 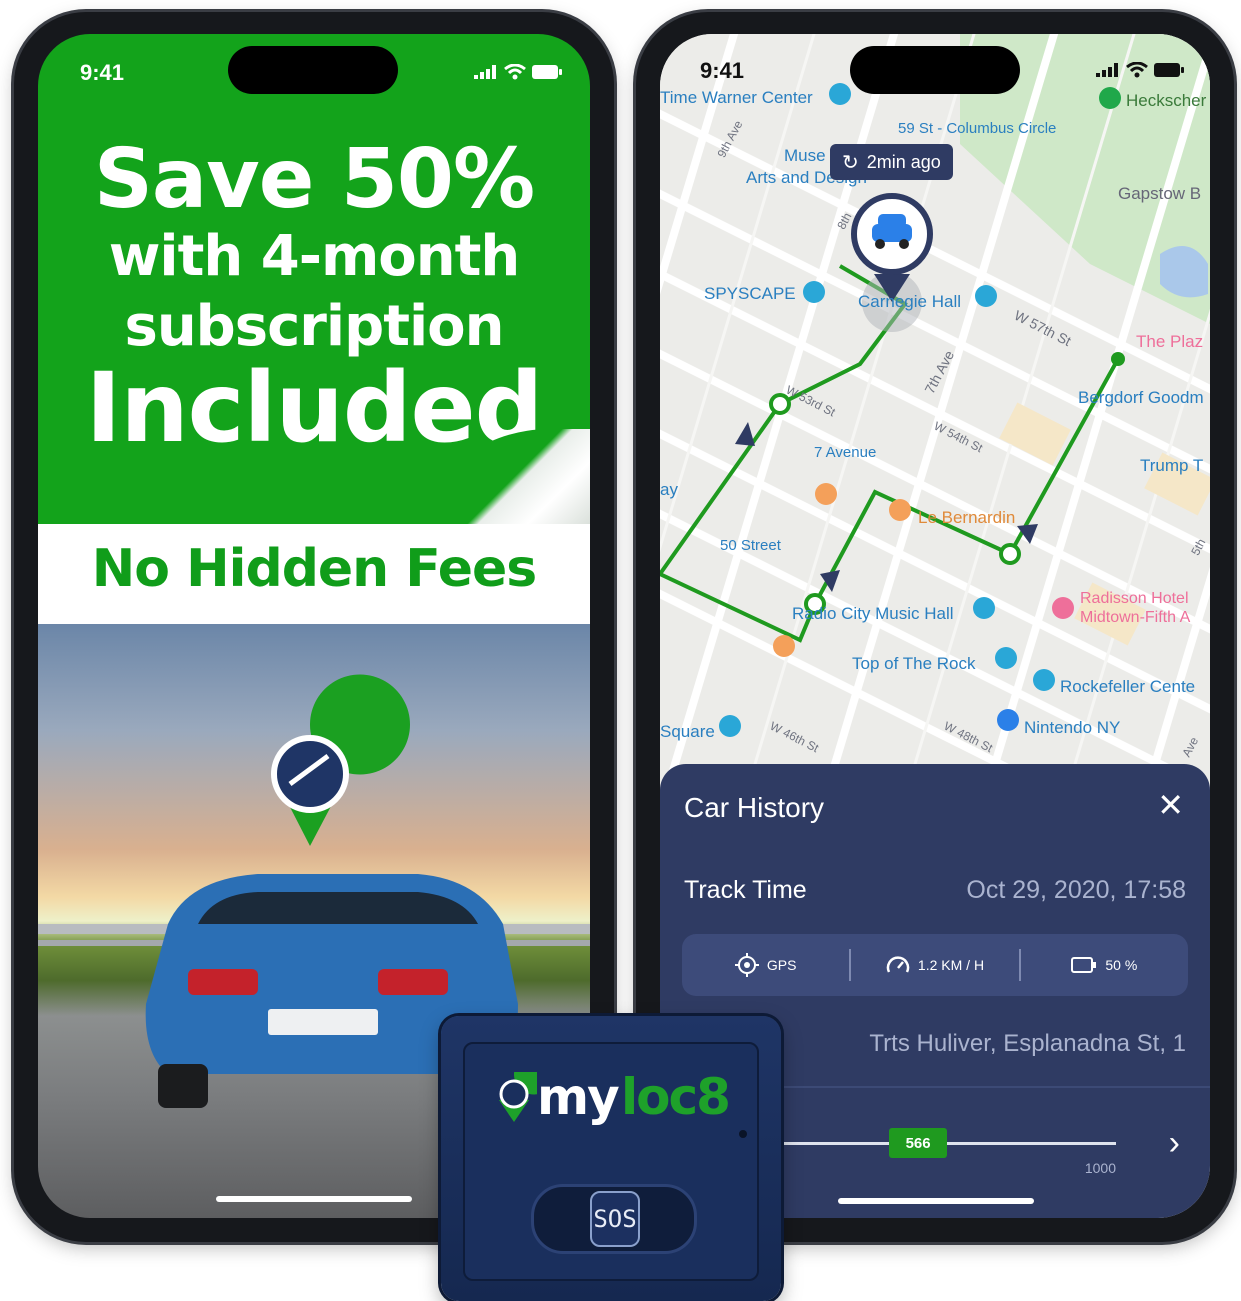 What do you see at coordinates (1072, 728) in the screenshot?
I see `place-label: Nintendo NY` at bounding box center [1072, 728].